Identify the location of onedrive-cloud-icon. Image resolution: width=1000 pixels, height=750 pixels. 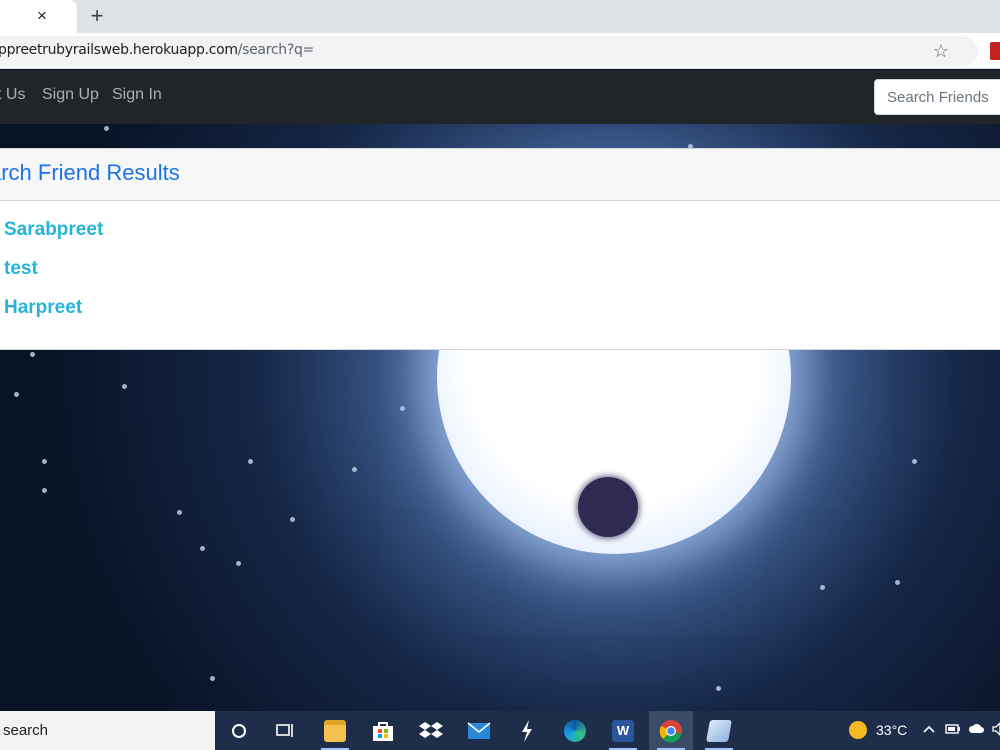
(976, 730).